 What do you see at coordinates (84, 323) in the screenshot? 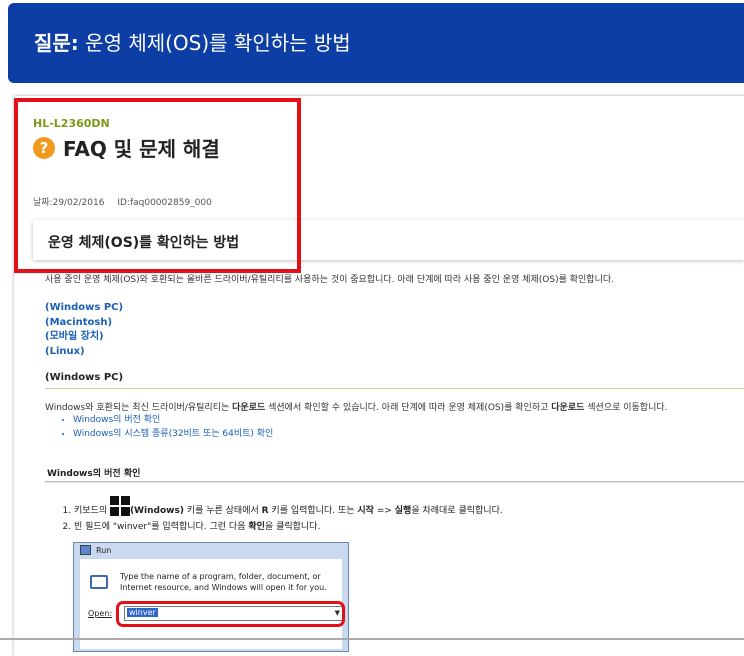
I see `link-macintosh: (Macintosh)` at bounding box center [84, 323].